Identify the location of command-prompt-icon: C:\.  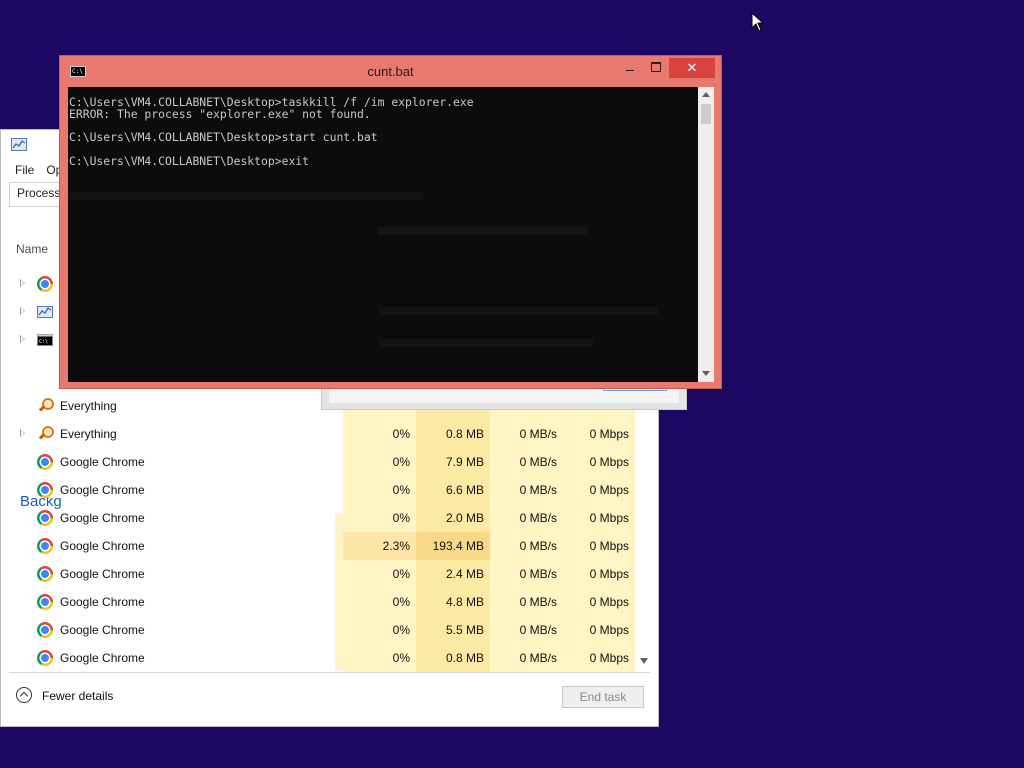
(45, 340).